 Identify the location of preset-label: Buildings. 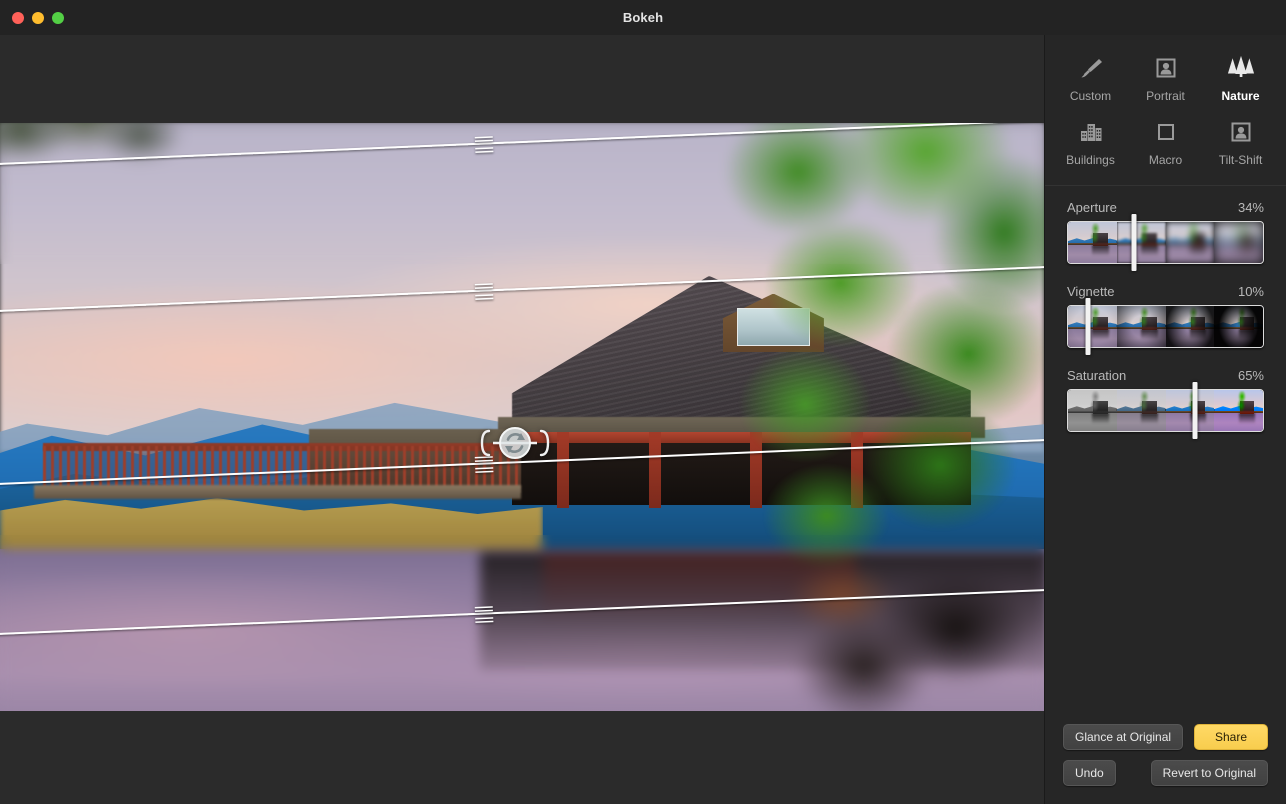
(1090, 160).